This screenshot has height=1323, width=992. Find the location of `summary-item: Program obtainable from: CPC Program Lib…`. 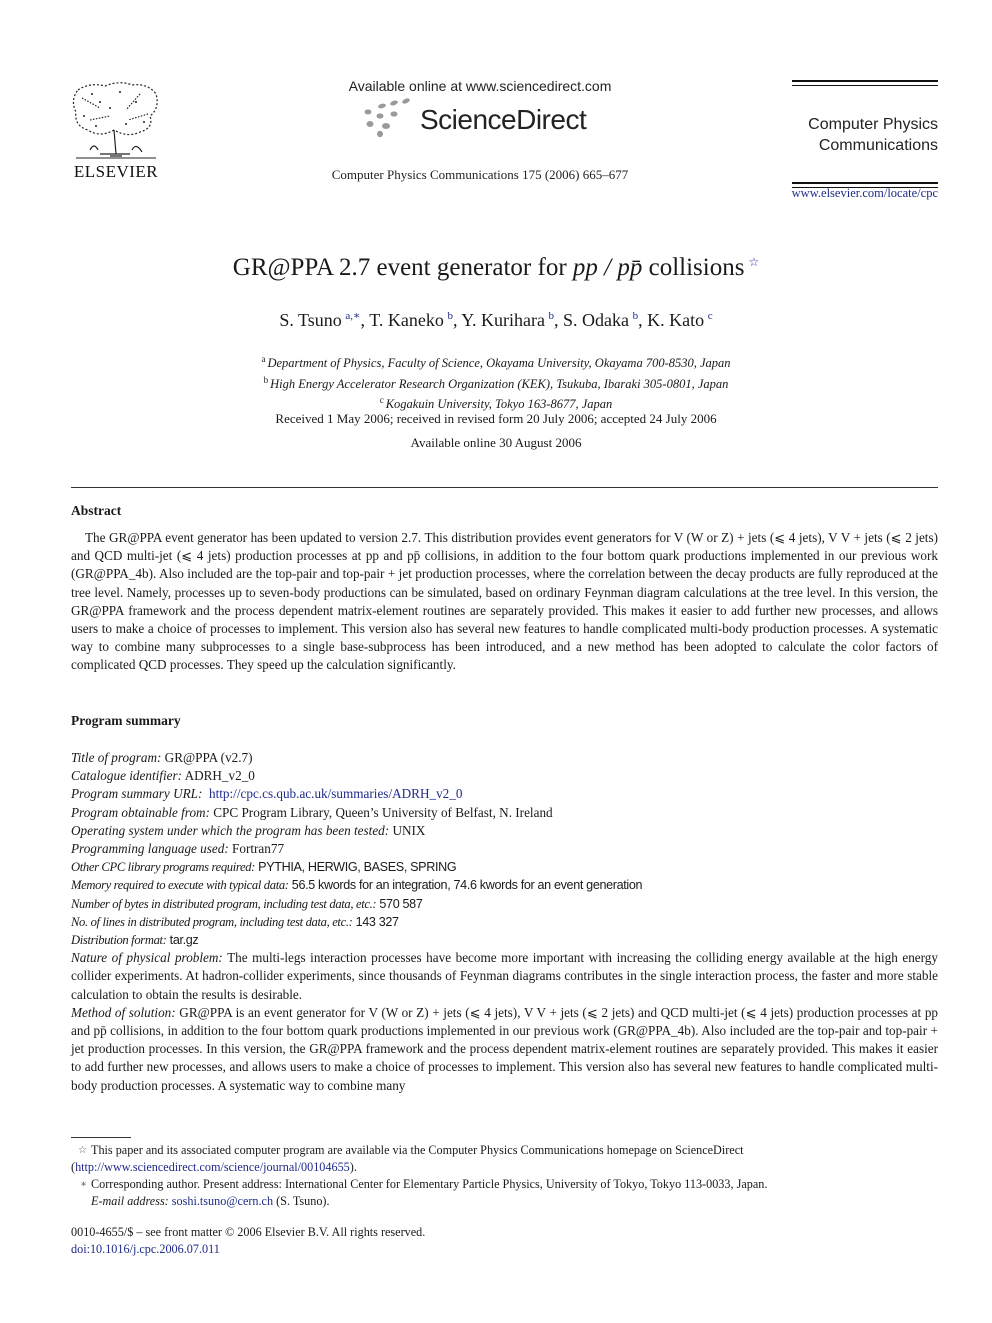

summary-item: Program obtainable from: CPC Program Lib… is located at coordinates (504, 813).